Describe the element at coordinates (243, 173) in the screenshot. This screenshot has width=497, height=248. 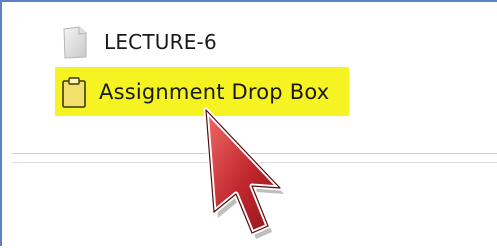
I see `pointer-arrow-icon` at that location.